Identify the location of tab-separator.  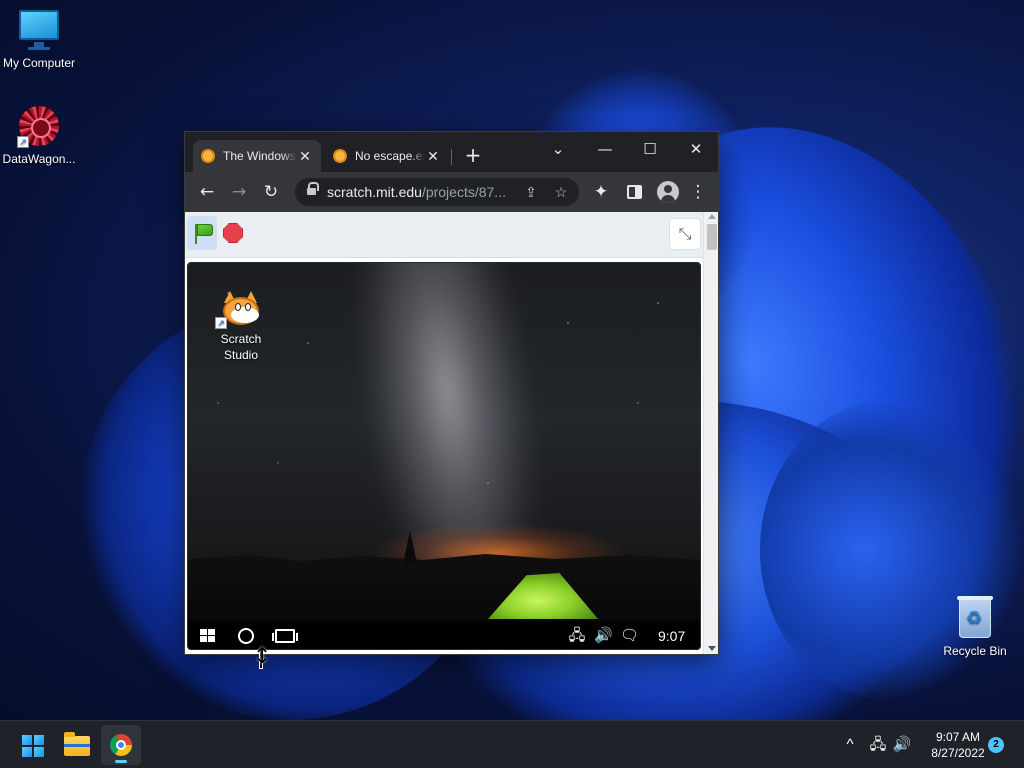
(451, 157).